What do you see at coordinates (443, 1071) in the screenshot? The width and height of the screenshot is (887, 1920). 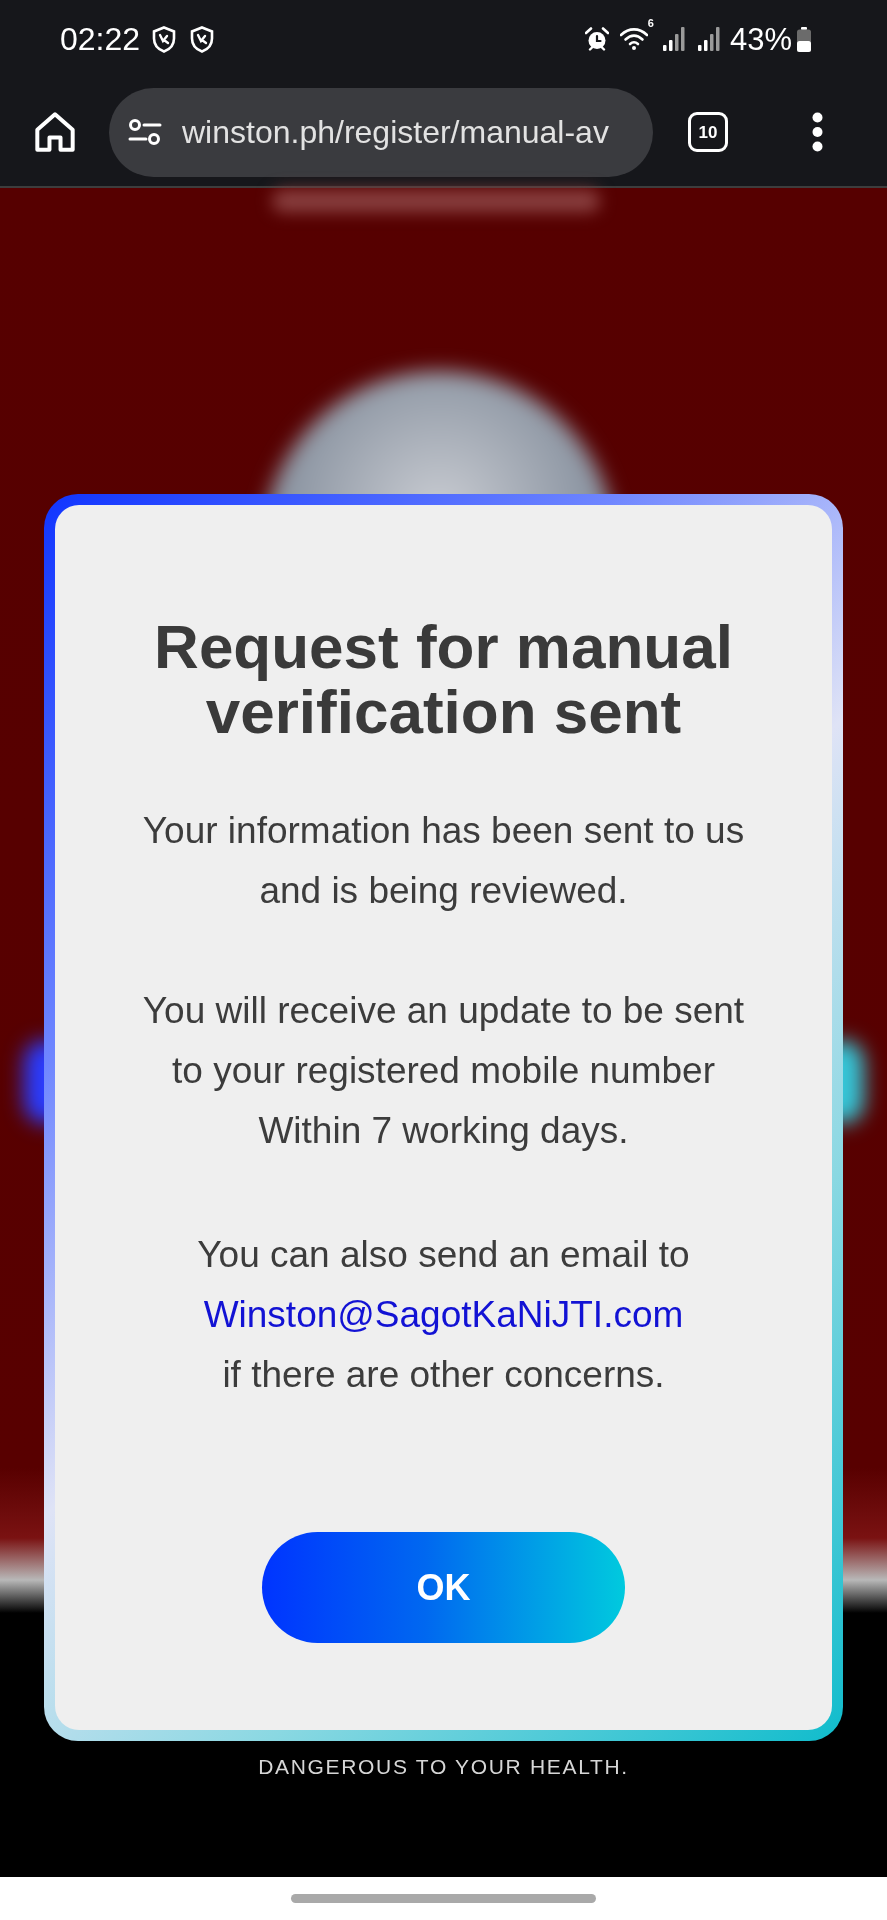 I see `dialog-message: You will receive an update to be sent to your registered mobile number Within 7 working days.` at bounding box center [443, 1071].